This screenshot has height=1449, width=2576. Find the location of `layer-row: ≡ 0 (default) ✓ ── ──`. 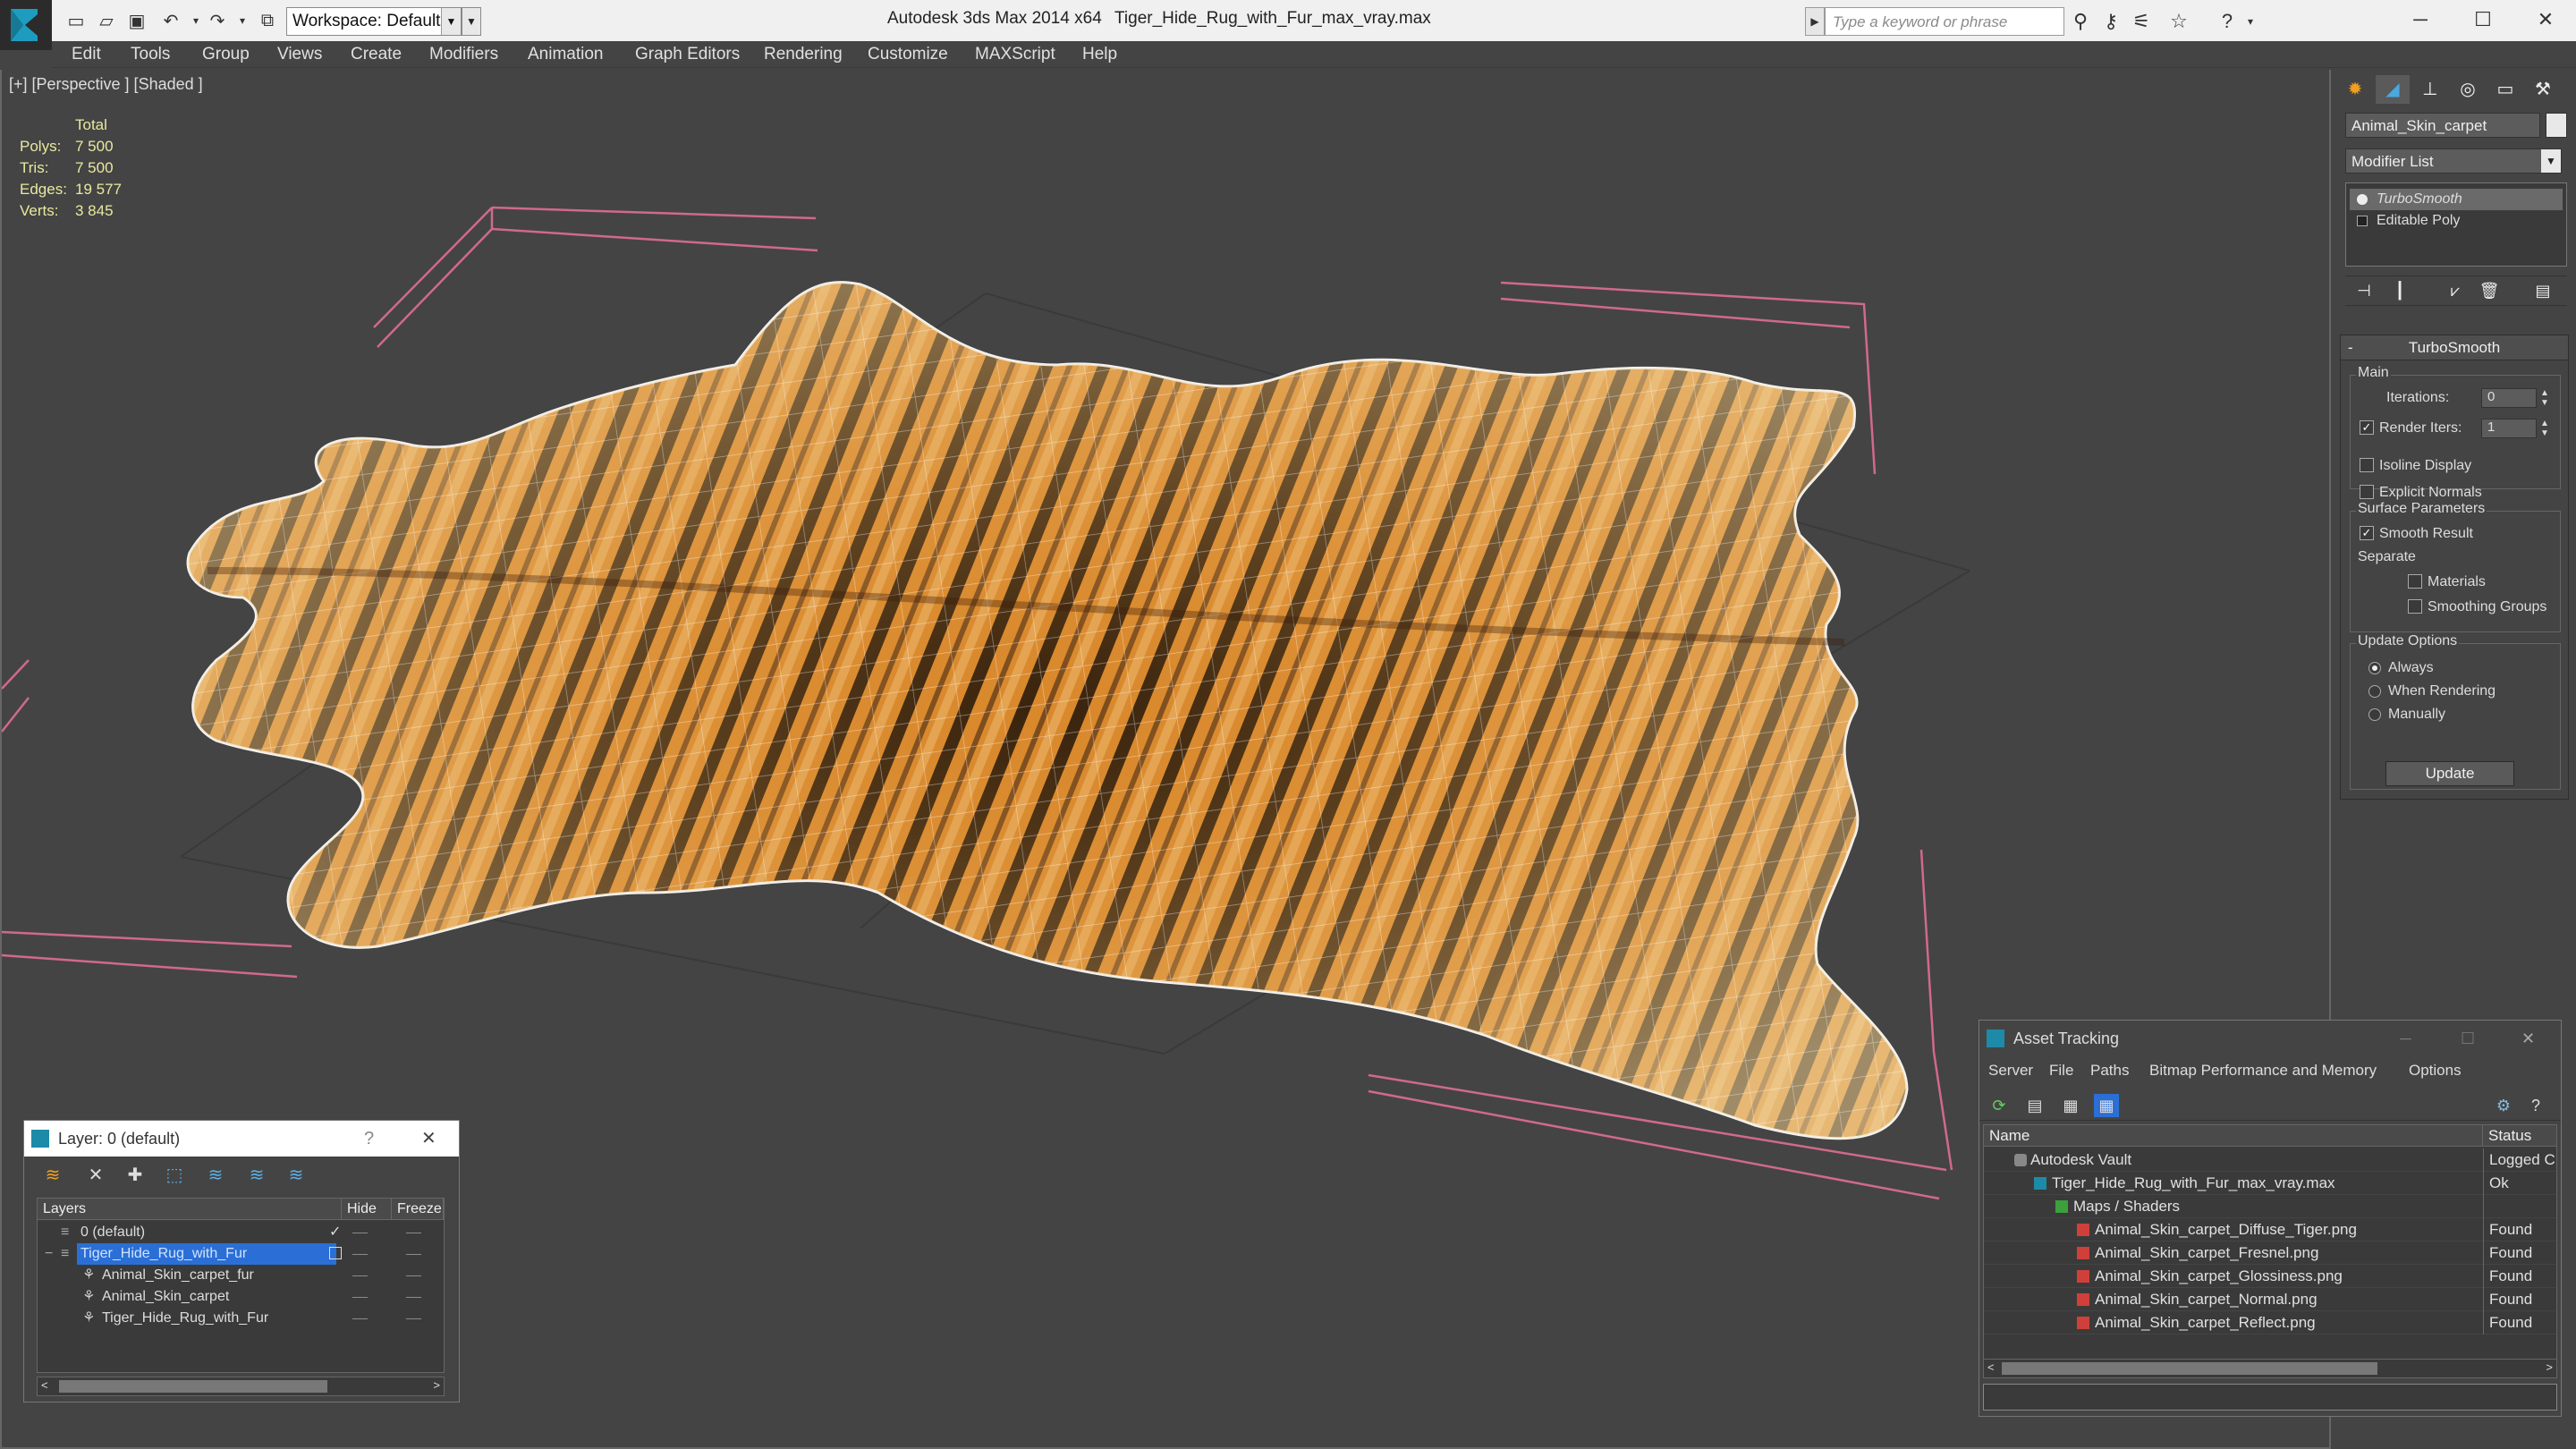

layer-row: ≡ 0 (default) ✓ ── ── is located at coordinates (241, 1232).